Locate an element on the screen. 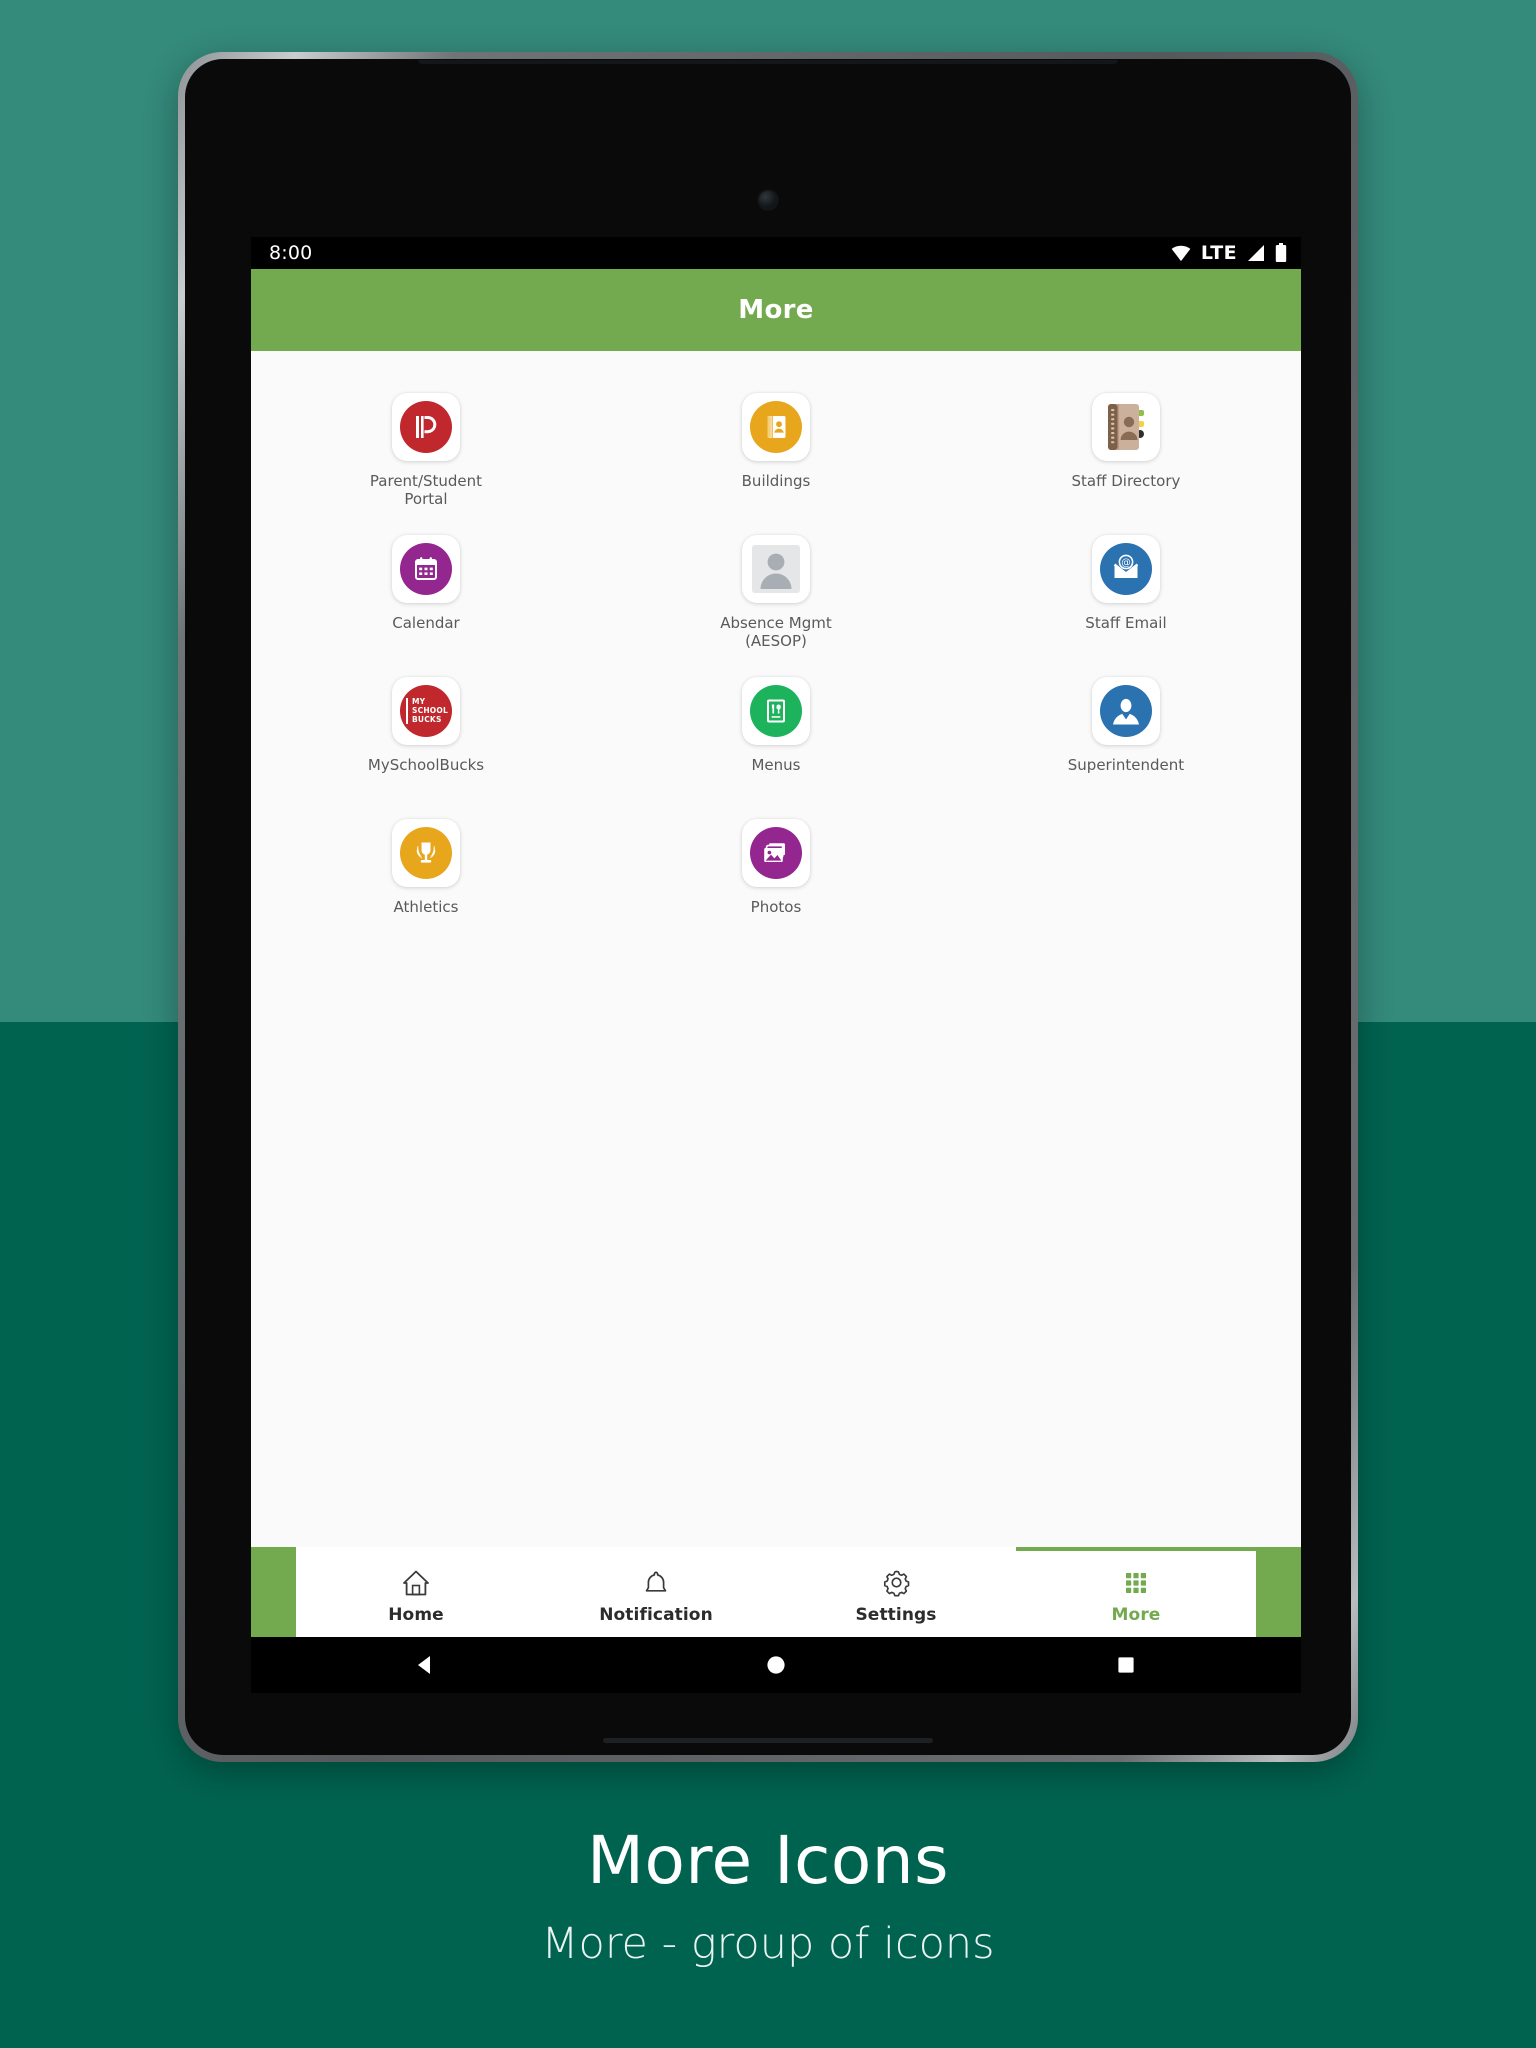 The width and height of the screenshot is (1536, 2048). nav-item-label: Settings is located at coordinates (896, 1614).